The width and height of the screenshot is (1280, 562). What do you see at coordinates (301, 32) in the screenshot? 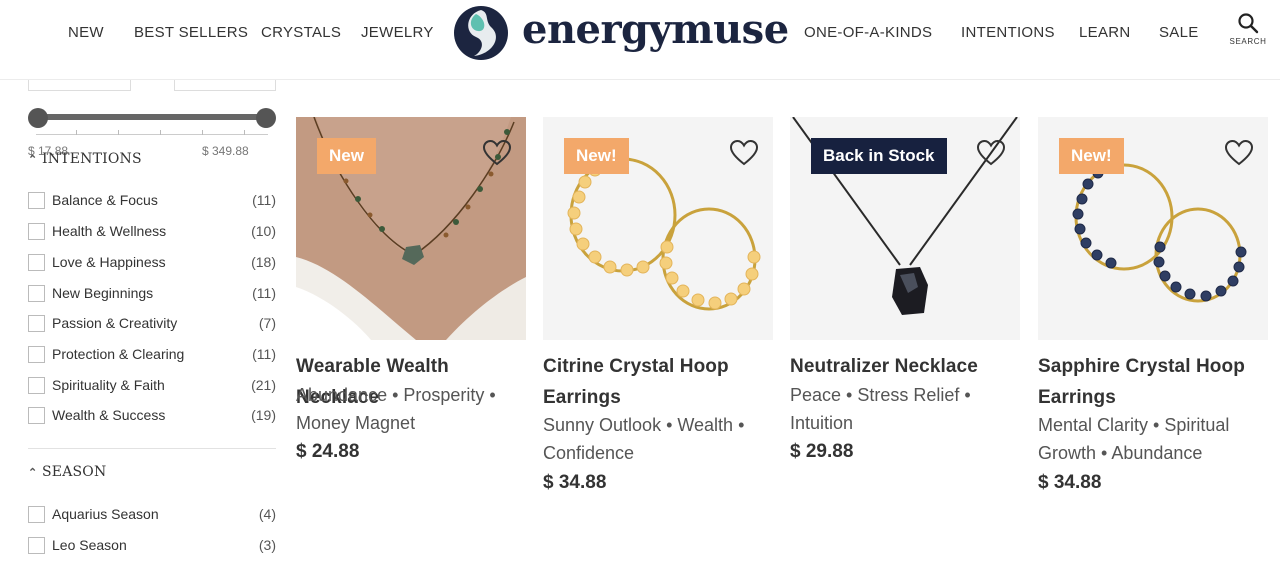
I see `nav-crystals: CRYSTALS` at bounding box center [301, 32].